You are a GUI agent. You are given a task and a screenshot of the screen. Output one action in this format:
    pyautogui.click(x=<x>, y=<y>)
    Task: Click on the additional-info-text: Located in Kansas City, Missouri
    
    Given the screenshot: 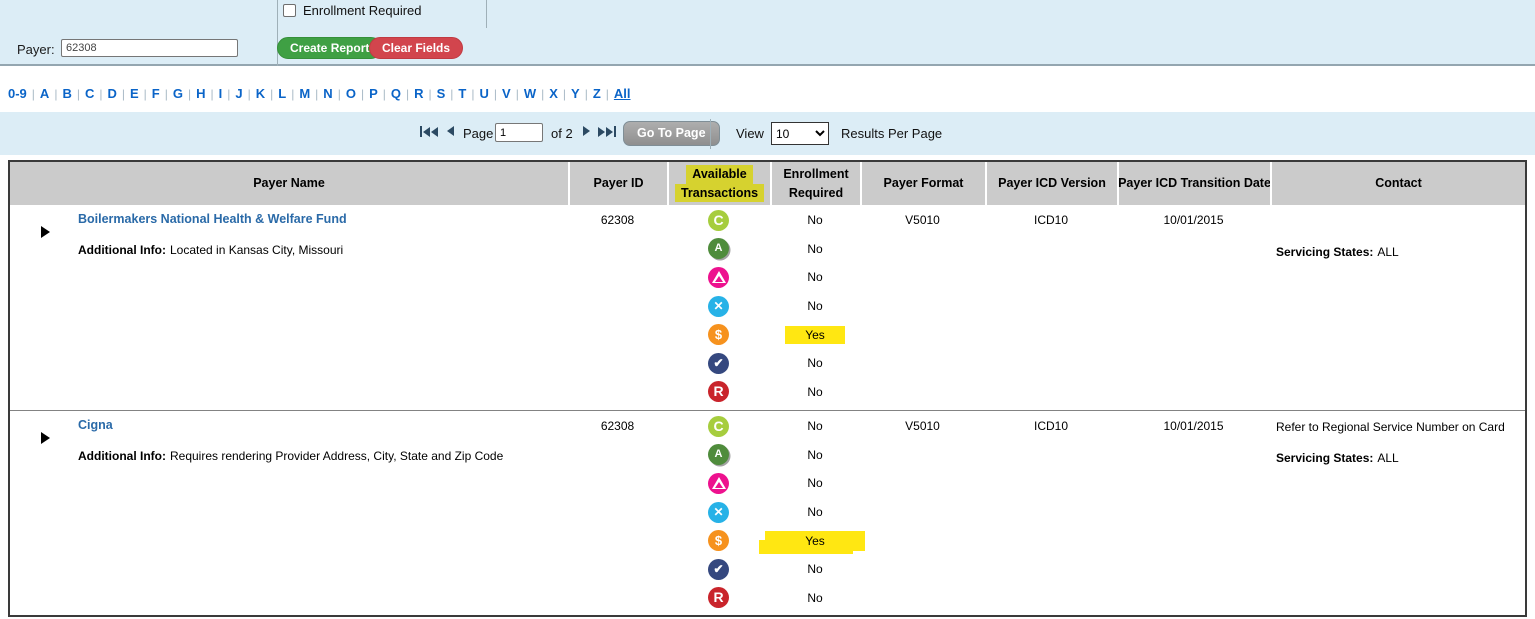 What is the action you would take?
    pyautogui.click(x=256, y=250)
    